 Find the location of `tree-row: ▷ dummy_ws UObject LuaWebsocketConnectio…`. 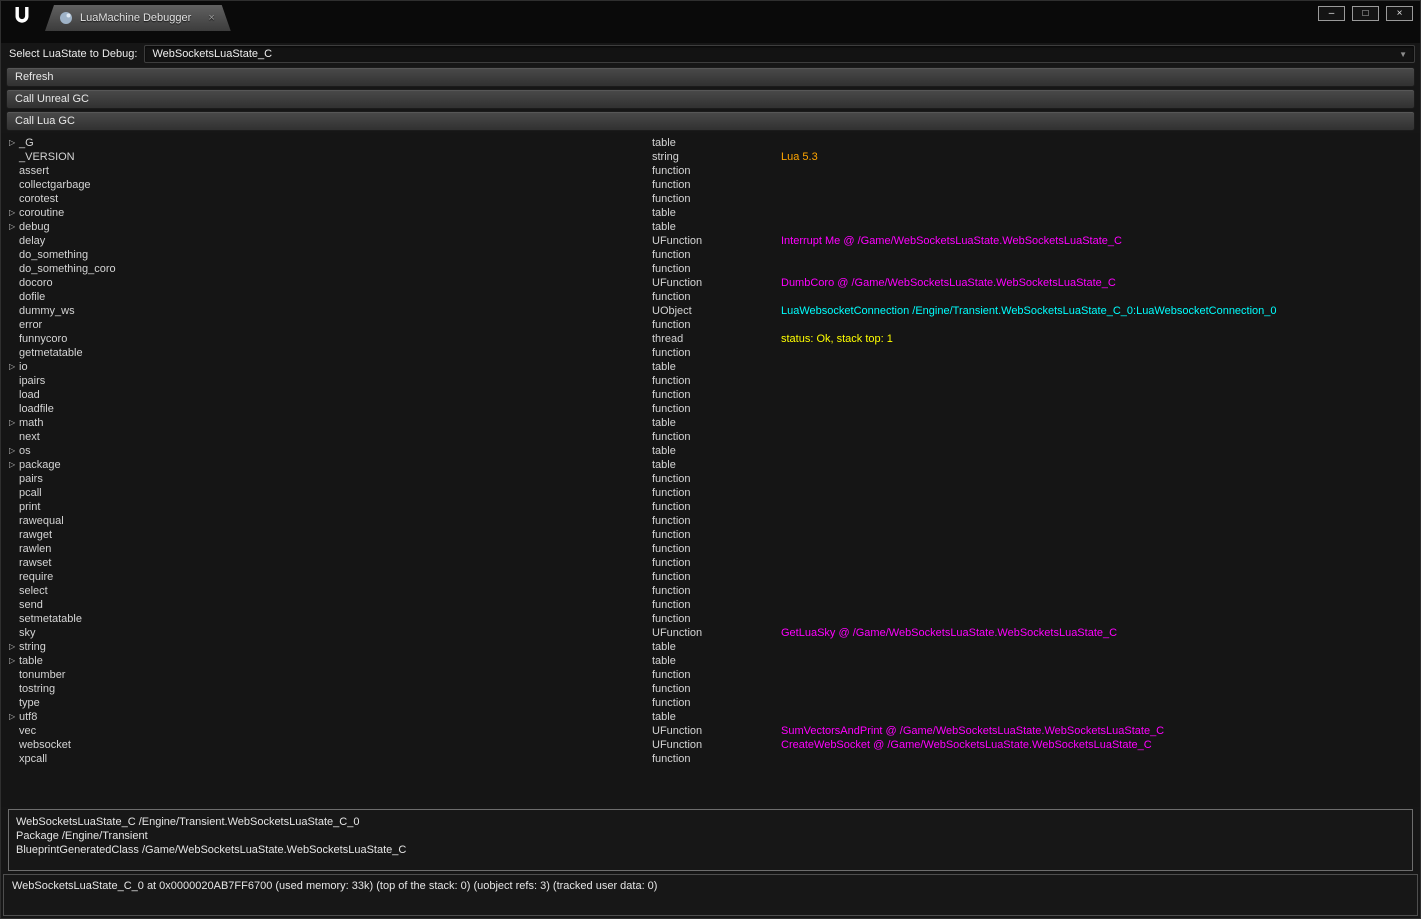

tree-row: ▷ dummy_ws UObject LuaWebsocketConnectio… is located at coordinates (710, 311).